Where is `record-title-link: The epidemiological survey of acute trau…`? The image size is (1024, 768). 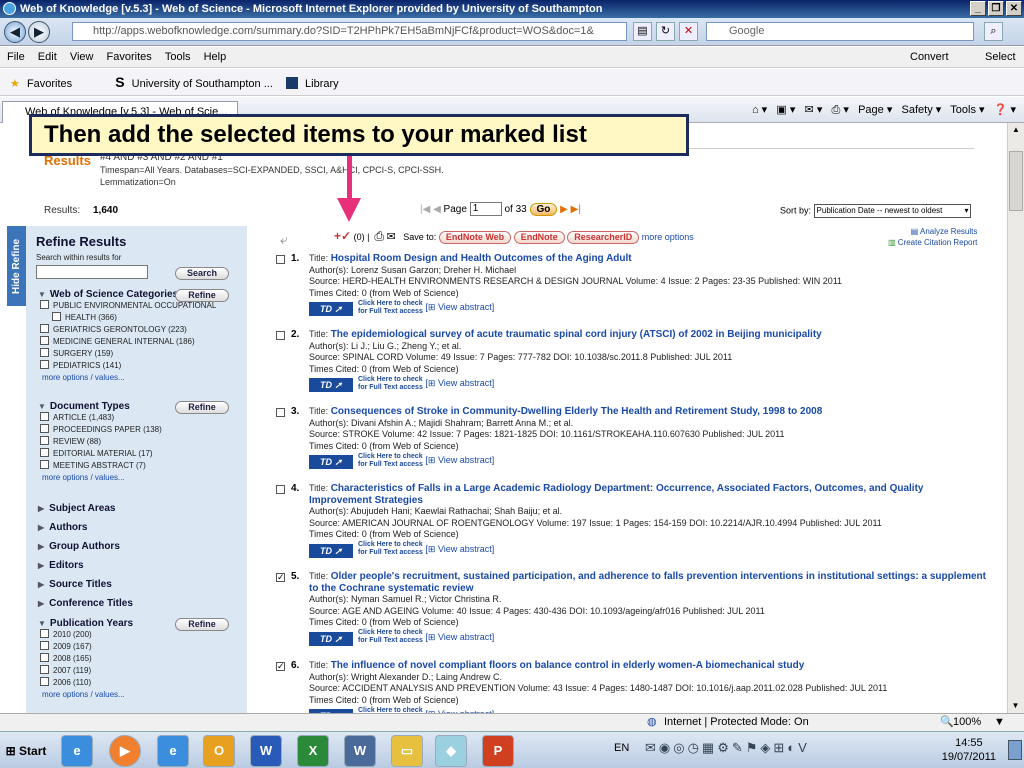 record-title-link: The epidemiological survey of acute trau… is located at coordinates (576, 334).